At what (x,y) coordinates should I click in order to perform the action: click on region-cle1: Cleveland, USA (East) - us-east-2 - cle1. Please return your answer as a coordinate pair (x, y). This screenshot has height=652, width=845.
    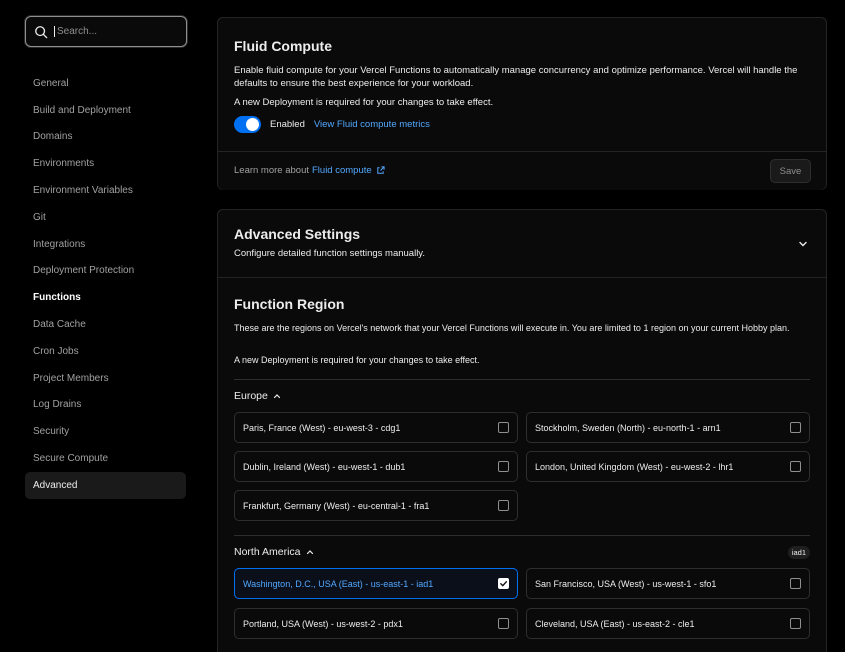
    Looking at the image, I should click on (668, 623).